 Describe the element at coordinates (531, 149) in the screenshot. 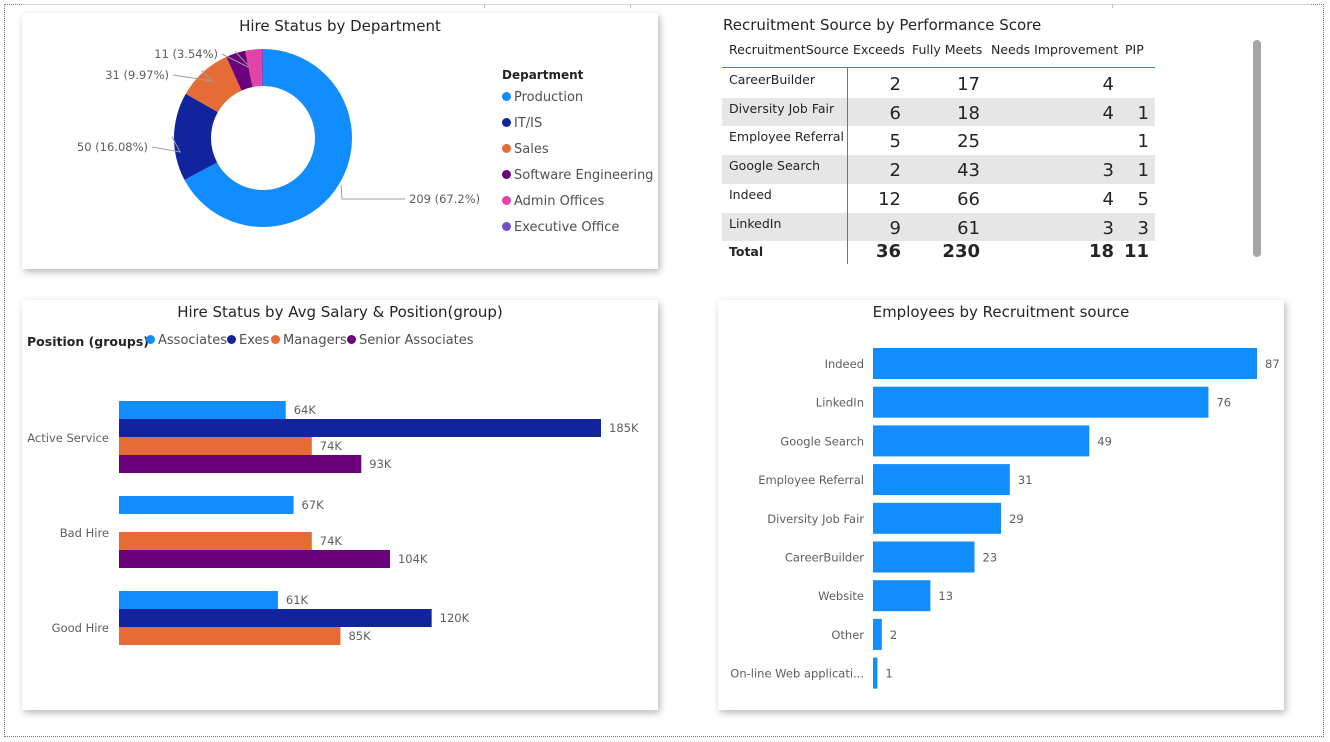

I see `legend-label: Sales` at that location.